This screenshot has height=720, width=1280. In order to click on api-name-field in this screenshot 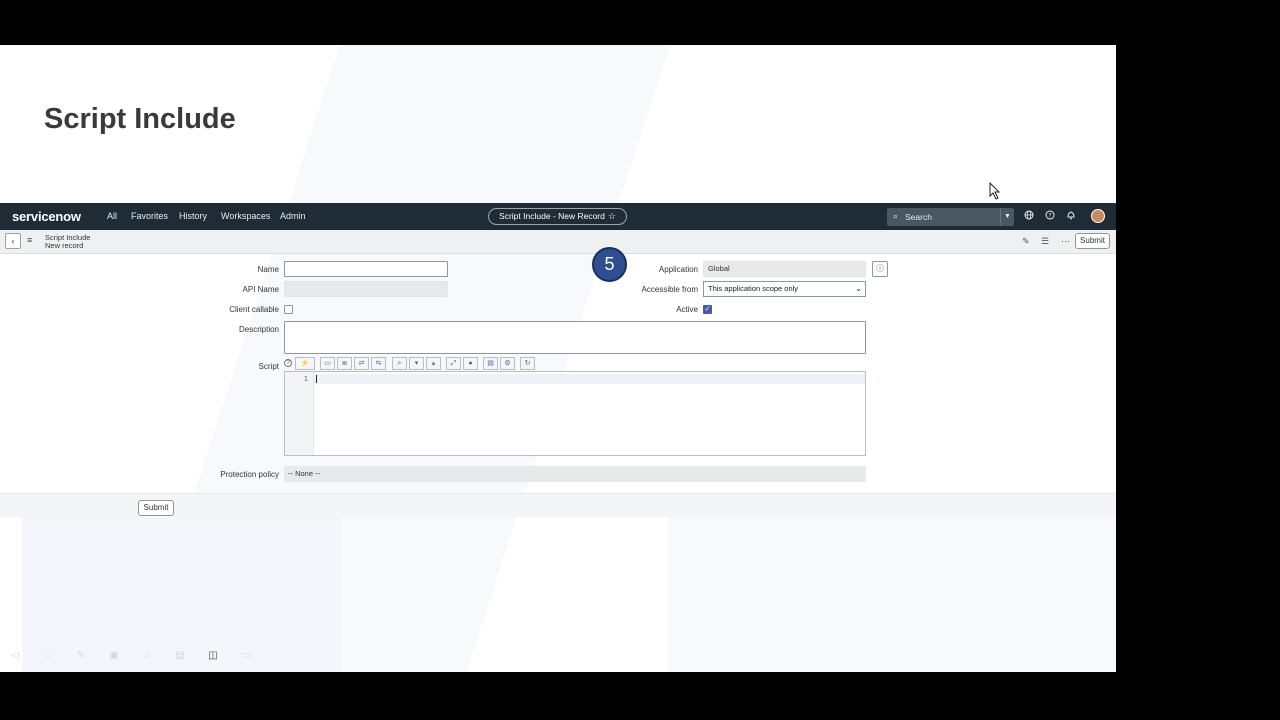, I will do `click(366, 289)`.